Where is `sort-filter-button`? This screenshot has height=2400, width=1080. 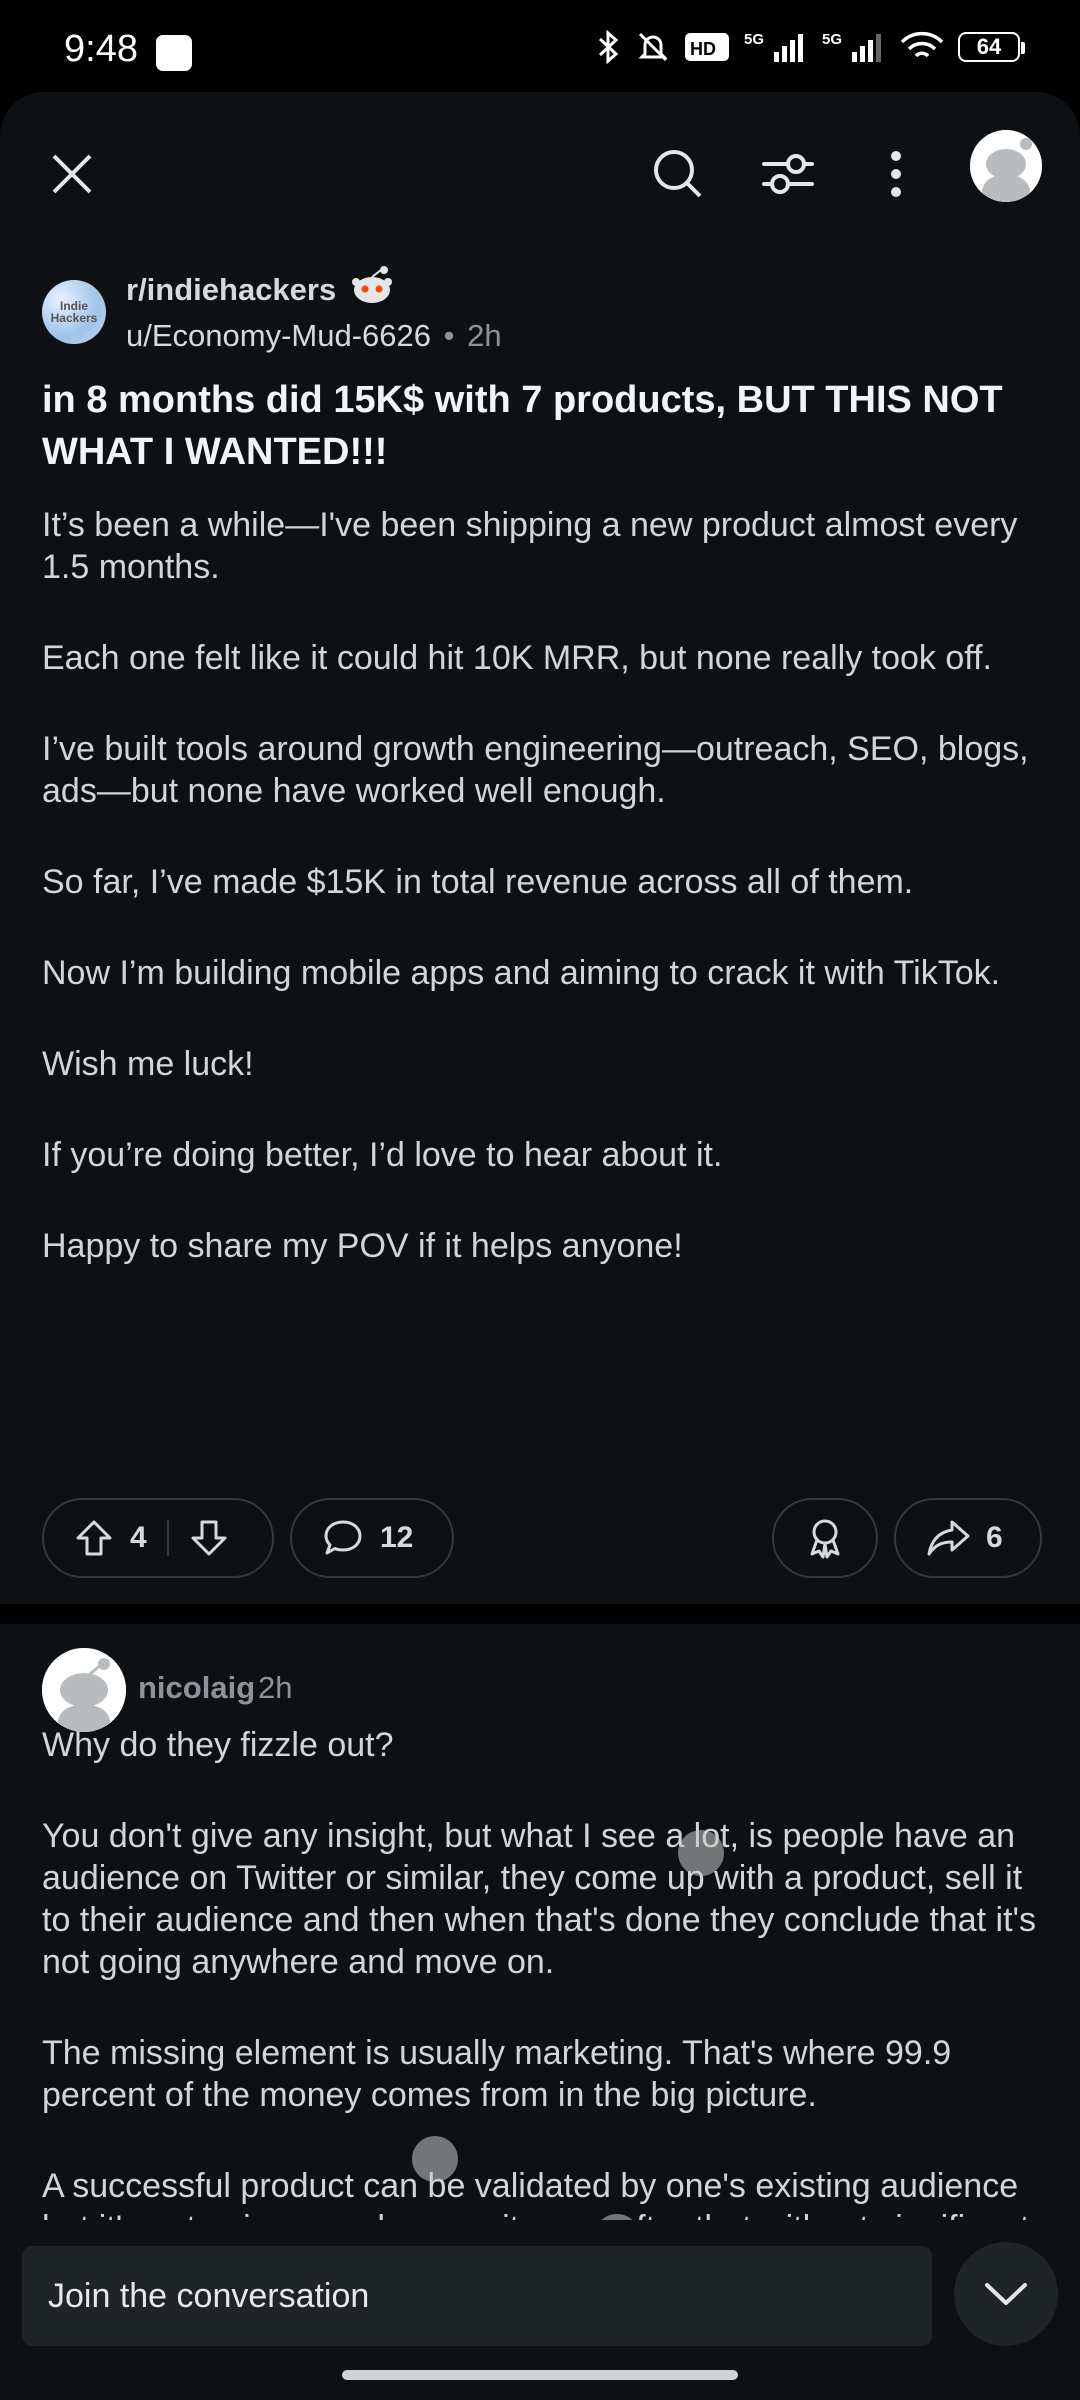 sort-filter-button is located at coordinates (788, 174).